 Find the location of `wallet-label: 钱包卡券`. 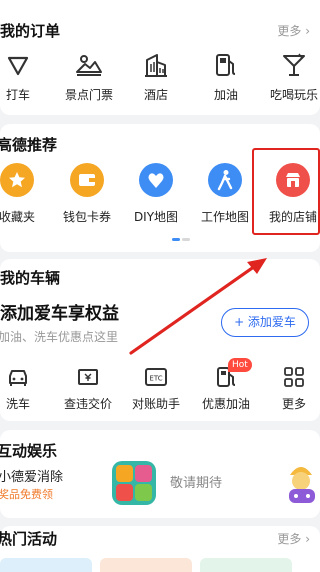

wallet-label: 钱包卡券 is located at coordinates (87, 217).